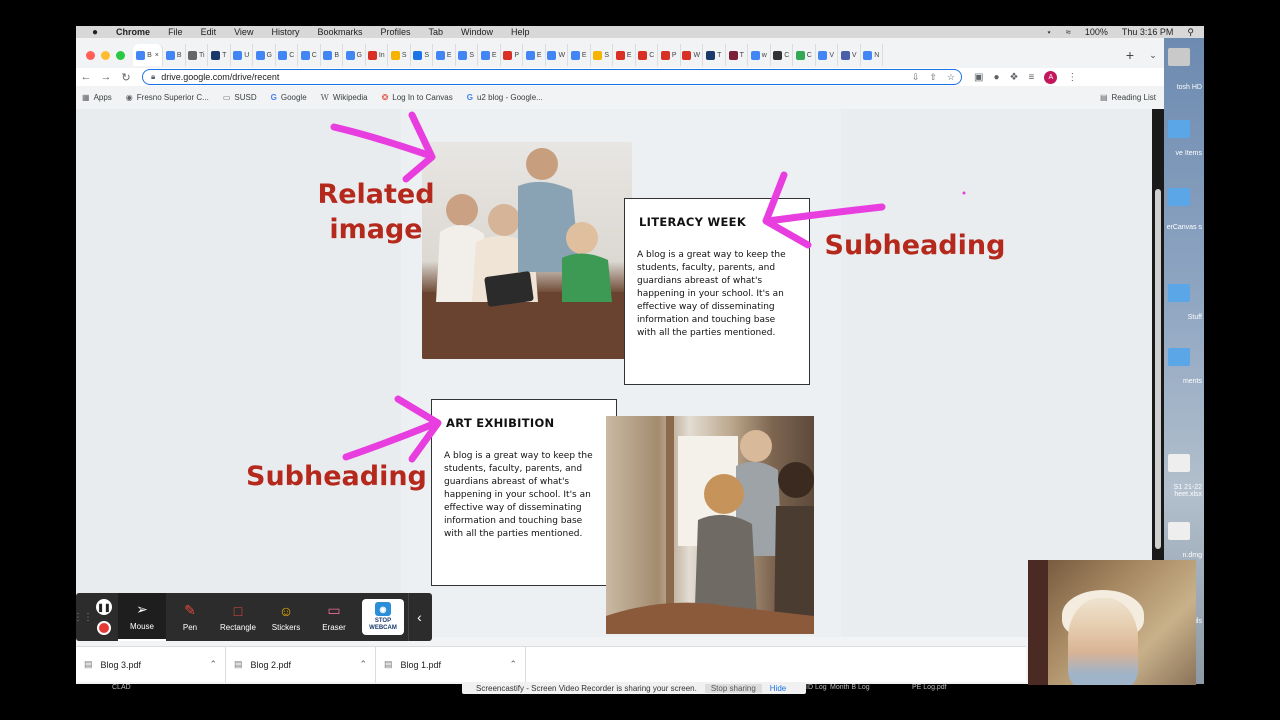 Image resolution: width=1280 pixels, height=720 pixels. What do you see at coordinates (301, 664) in the screenshot?
I see `download-item: ▤ Blog 2.pdf ⌃` at bounding box center [301, 664].